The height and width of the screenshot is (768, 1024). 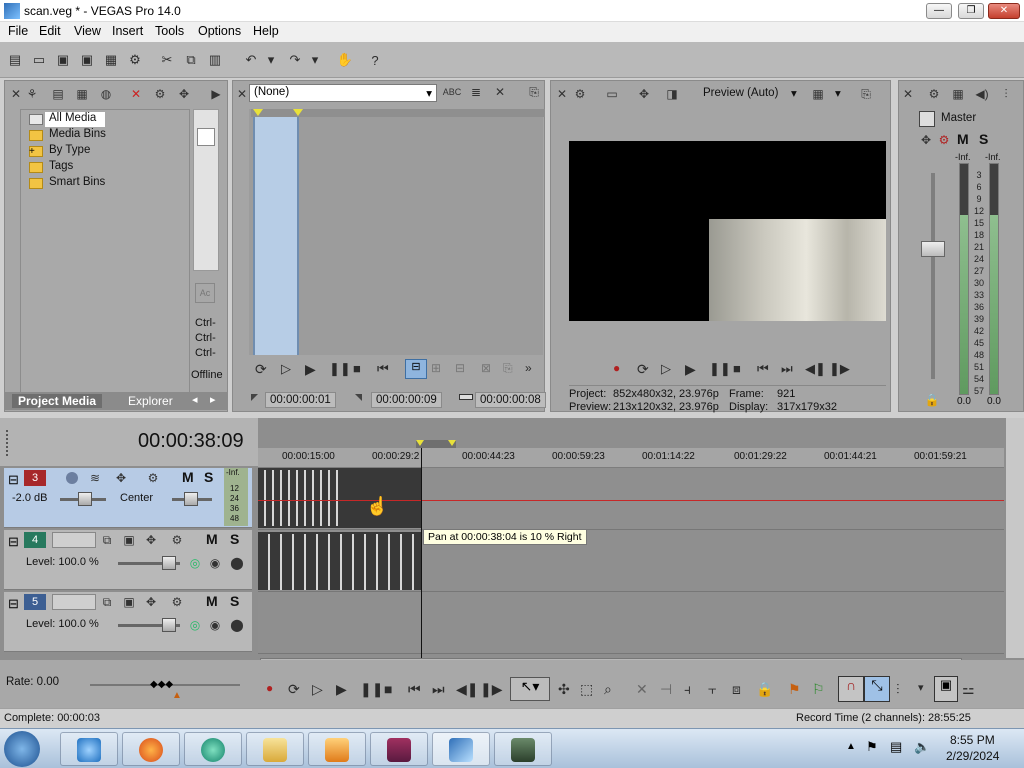 What do you see at coordinates (946, 689) in the screenshot?
I see `auto-ripple-icon: ▣` at bounding box center [946, 689].